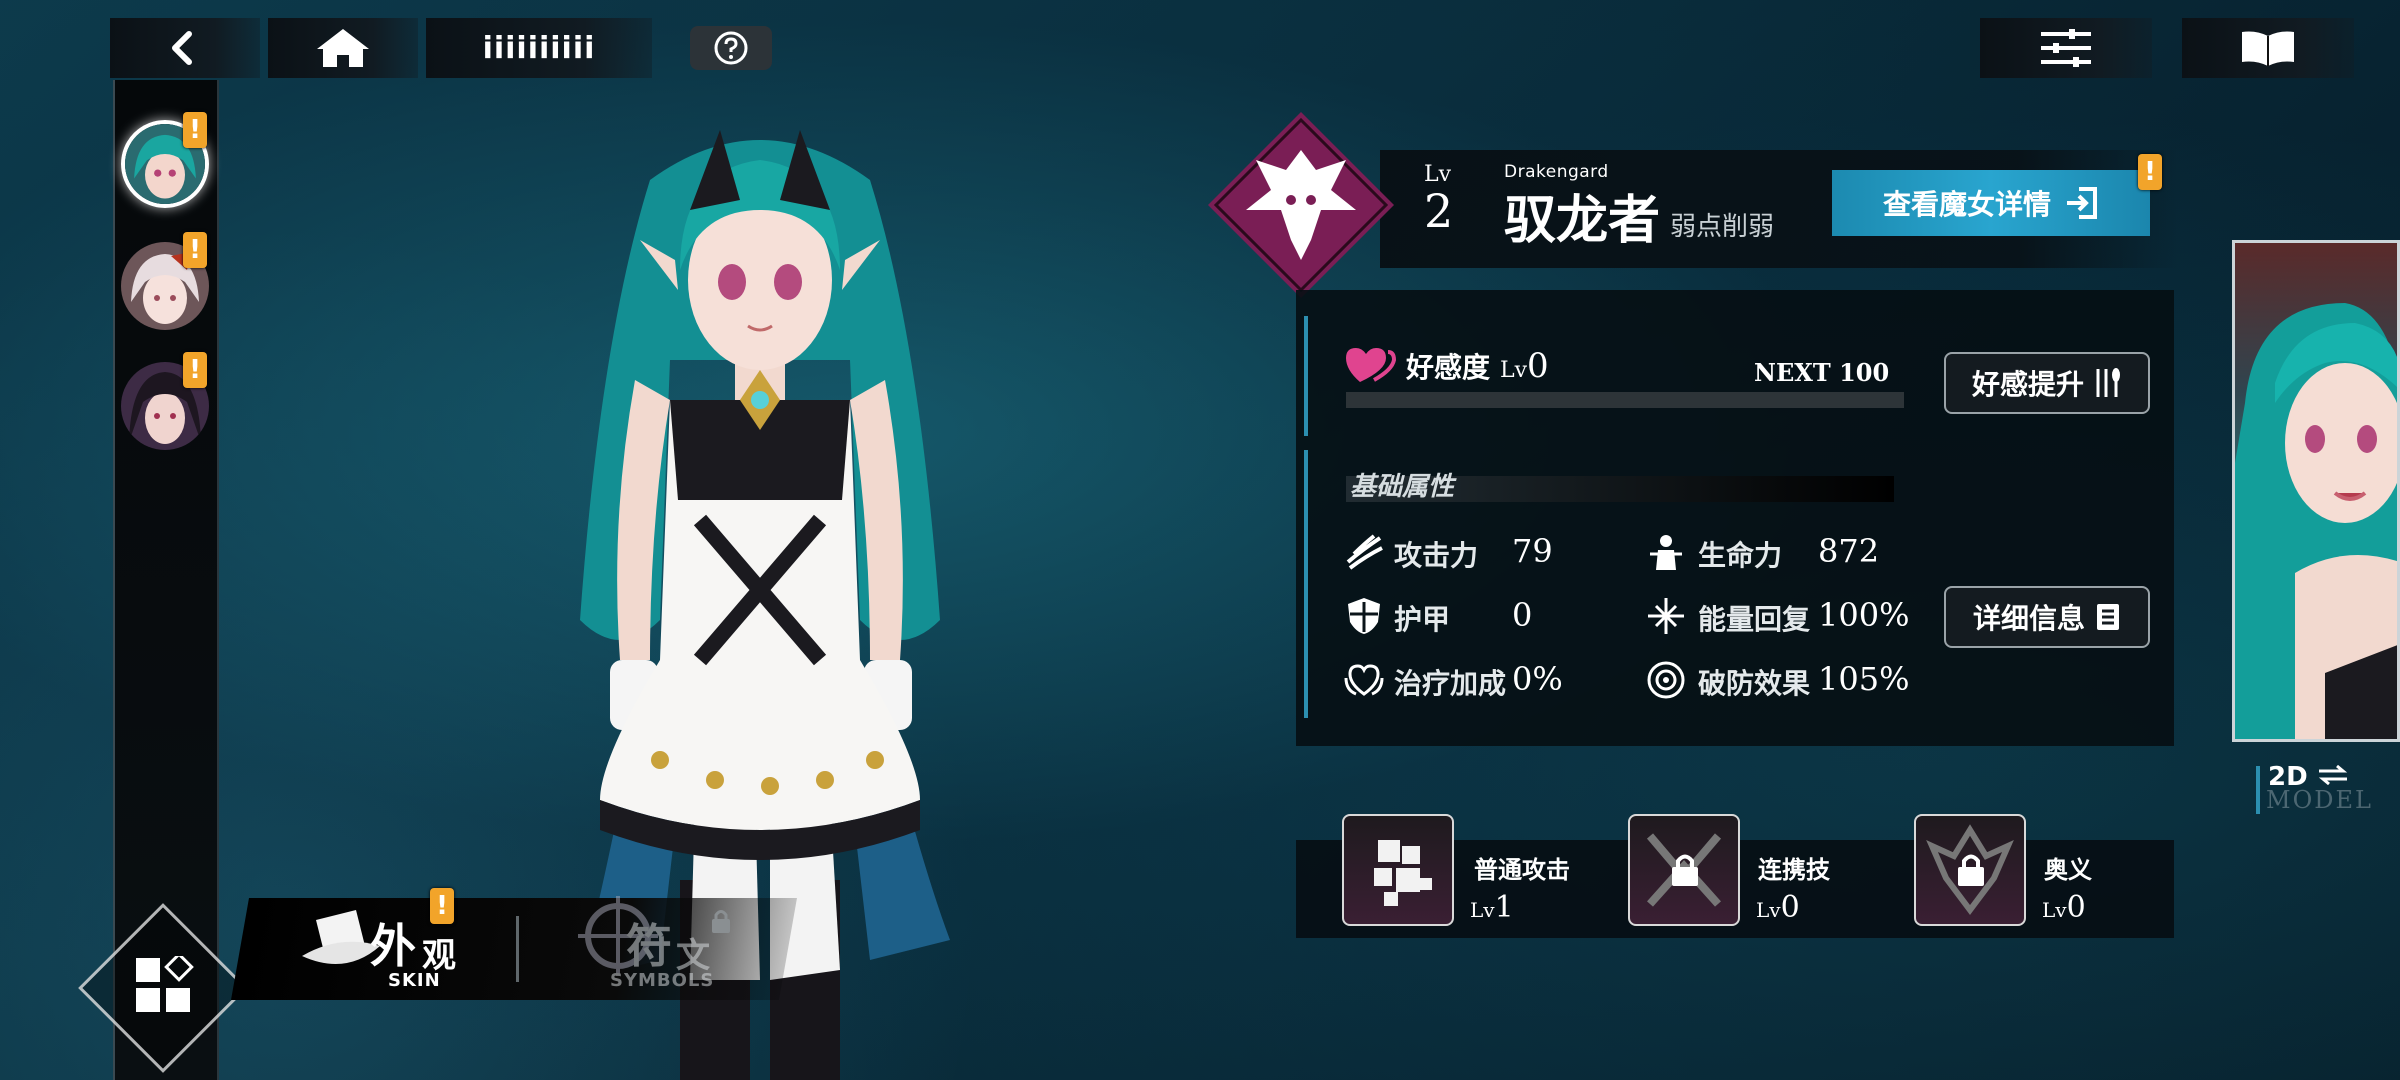 The height and width of the screenshot is (1080, 2400). Describe the element at coordinates (517, 949) in the screenshot. I see `tab-divider` at that location.